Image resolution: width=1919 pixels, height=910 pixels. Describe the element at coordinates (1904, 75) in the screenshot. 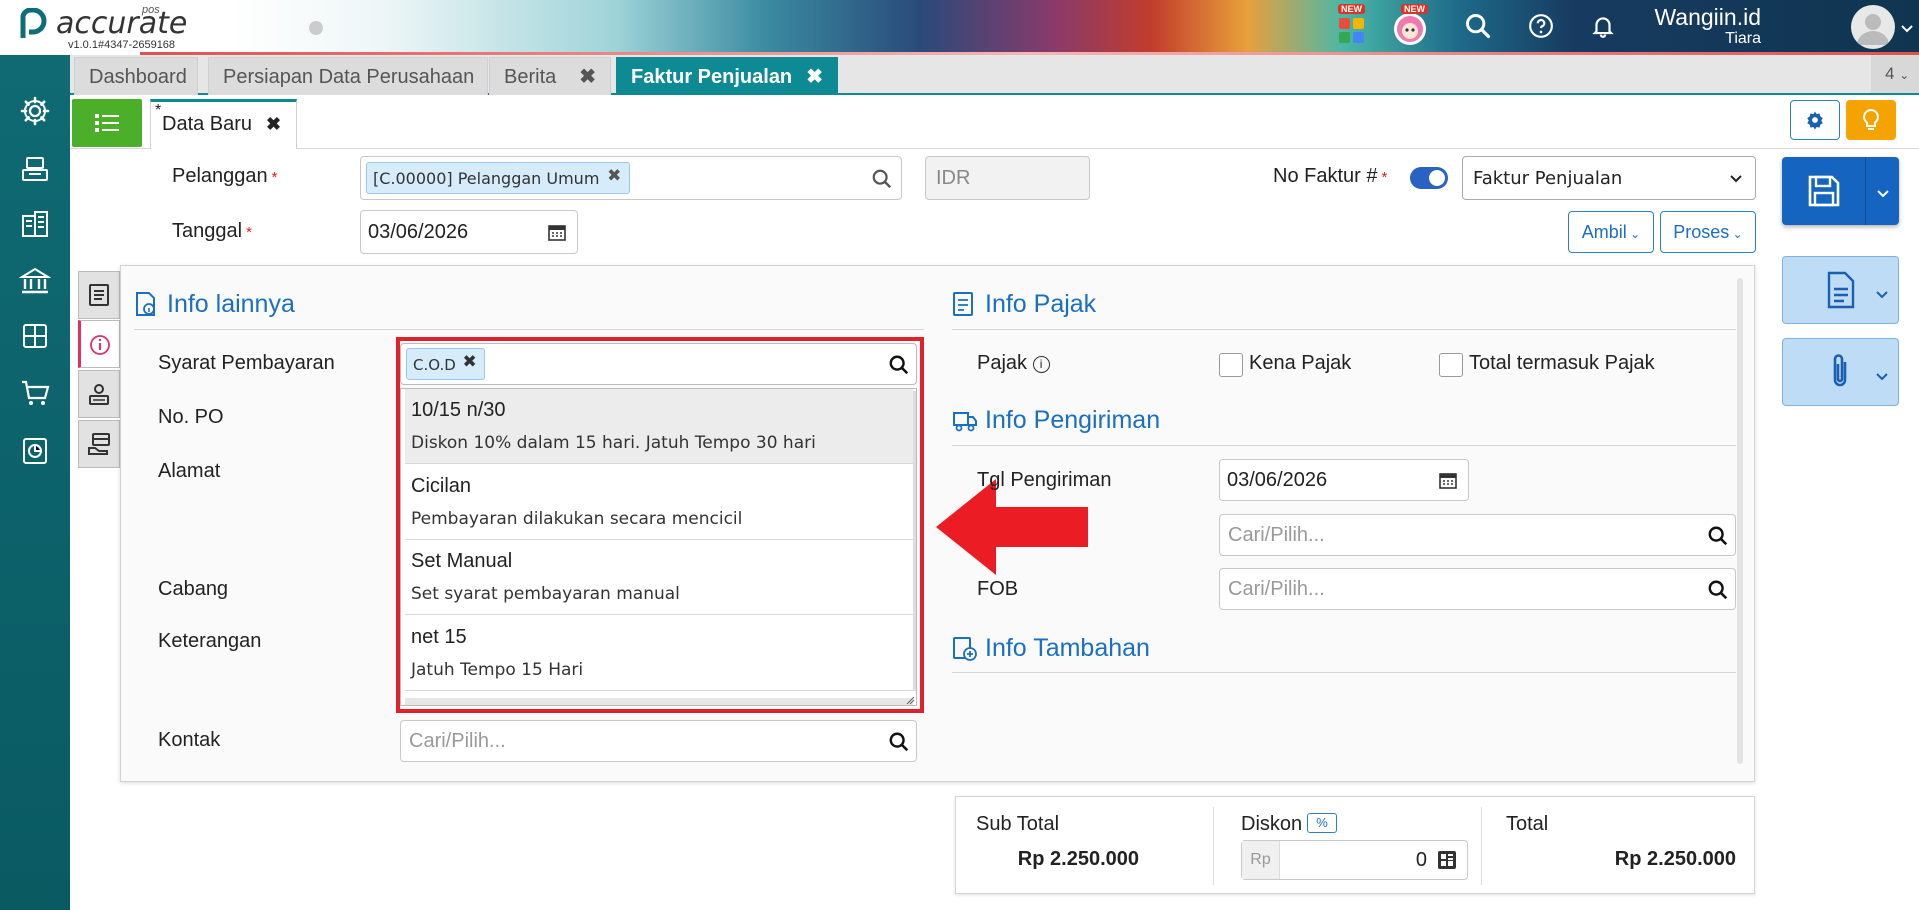

I see `chevron-down-icon: ⌄` at that location.